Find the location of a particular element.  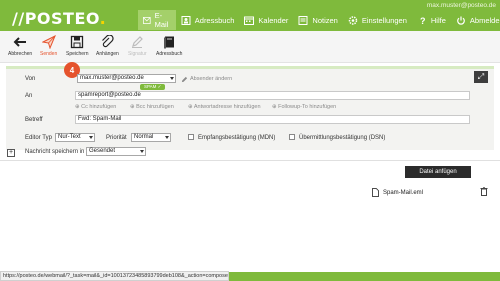

mdn-label: Empfangsbestätigung (MDN) is located at coordinates (237, 138).